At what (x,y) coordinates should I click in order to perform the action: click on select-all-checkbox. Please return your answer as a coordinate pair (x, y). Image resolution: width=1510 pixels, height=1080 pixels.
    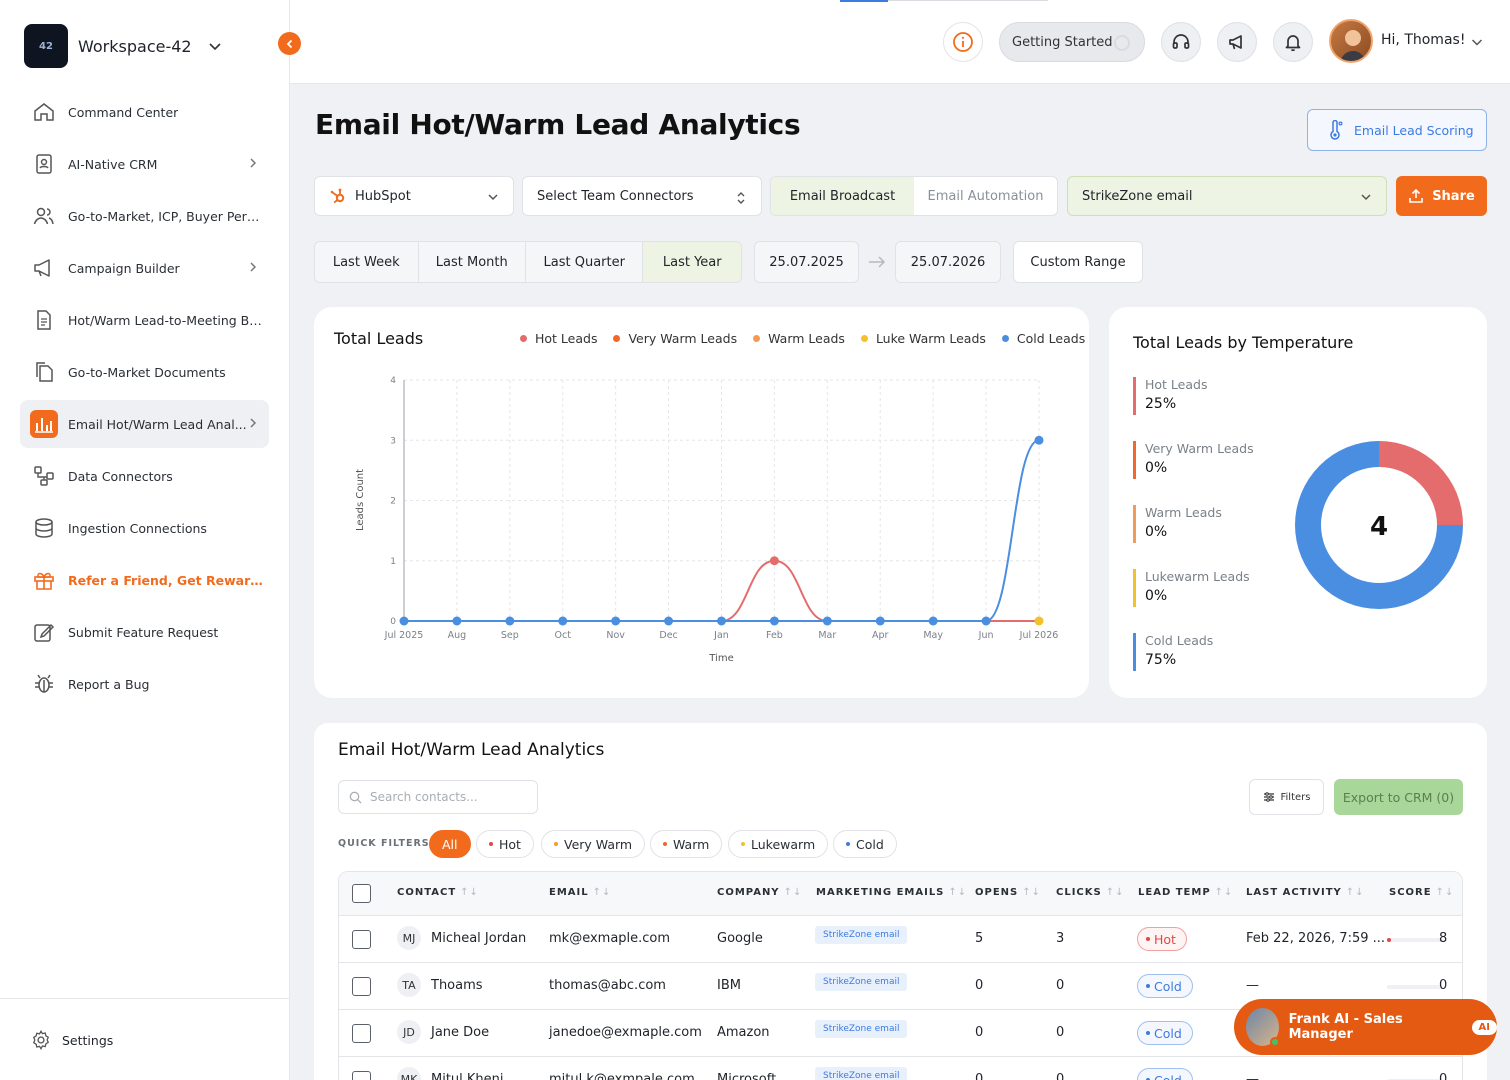
    Looking at the image, I should click on (361, 893).